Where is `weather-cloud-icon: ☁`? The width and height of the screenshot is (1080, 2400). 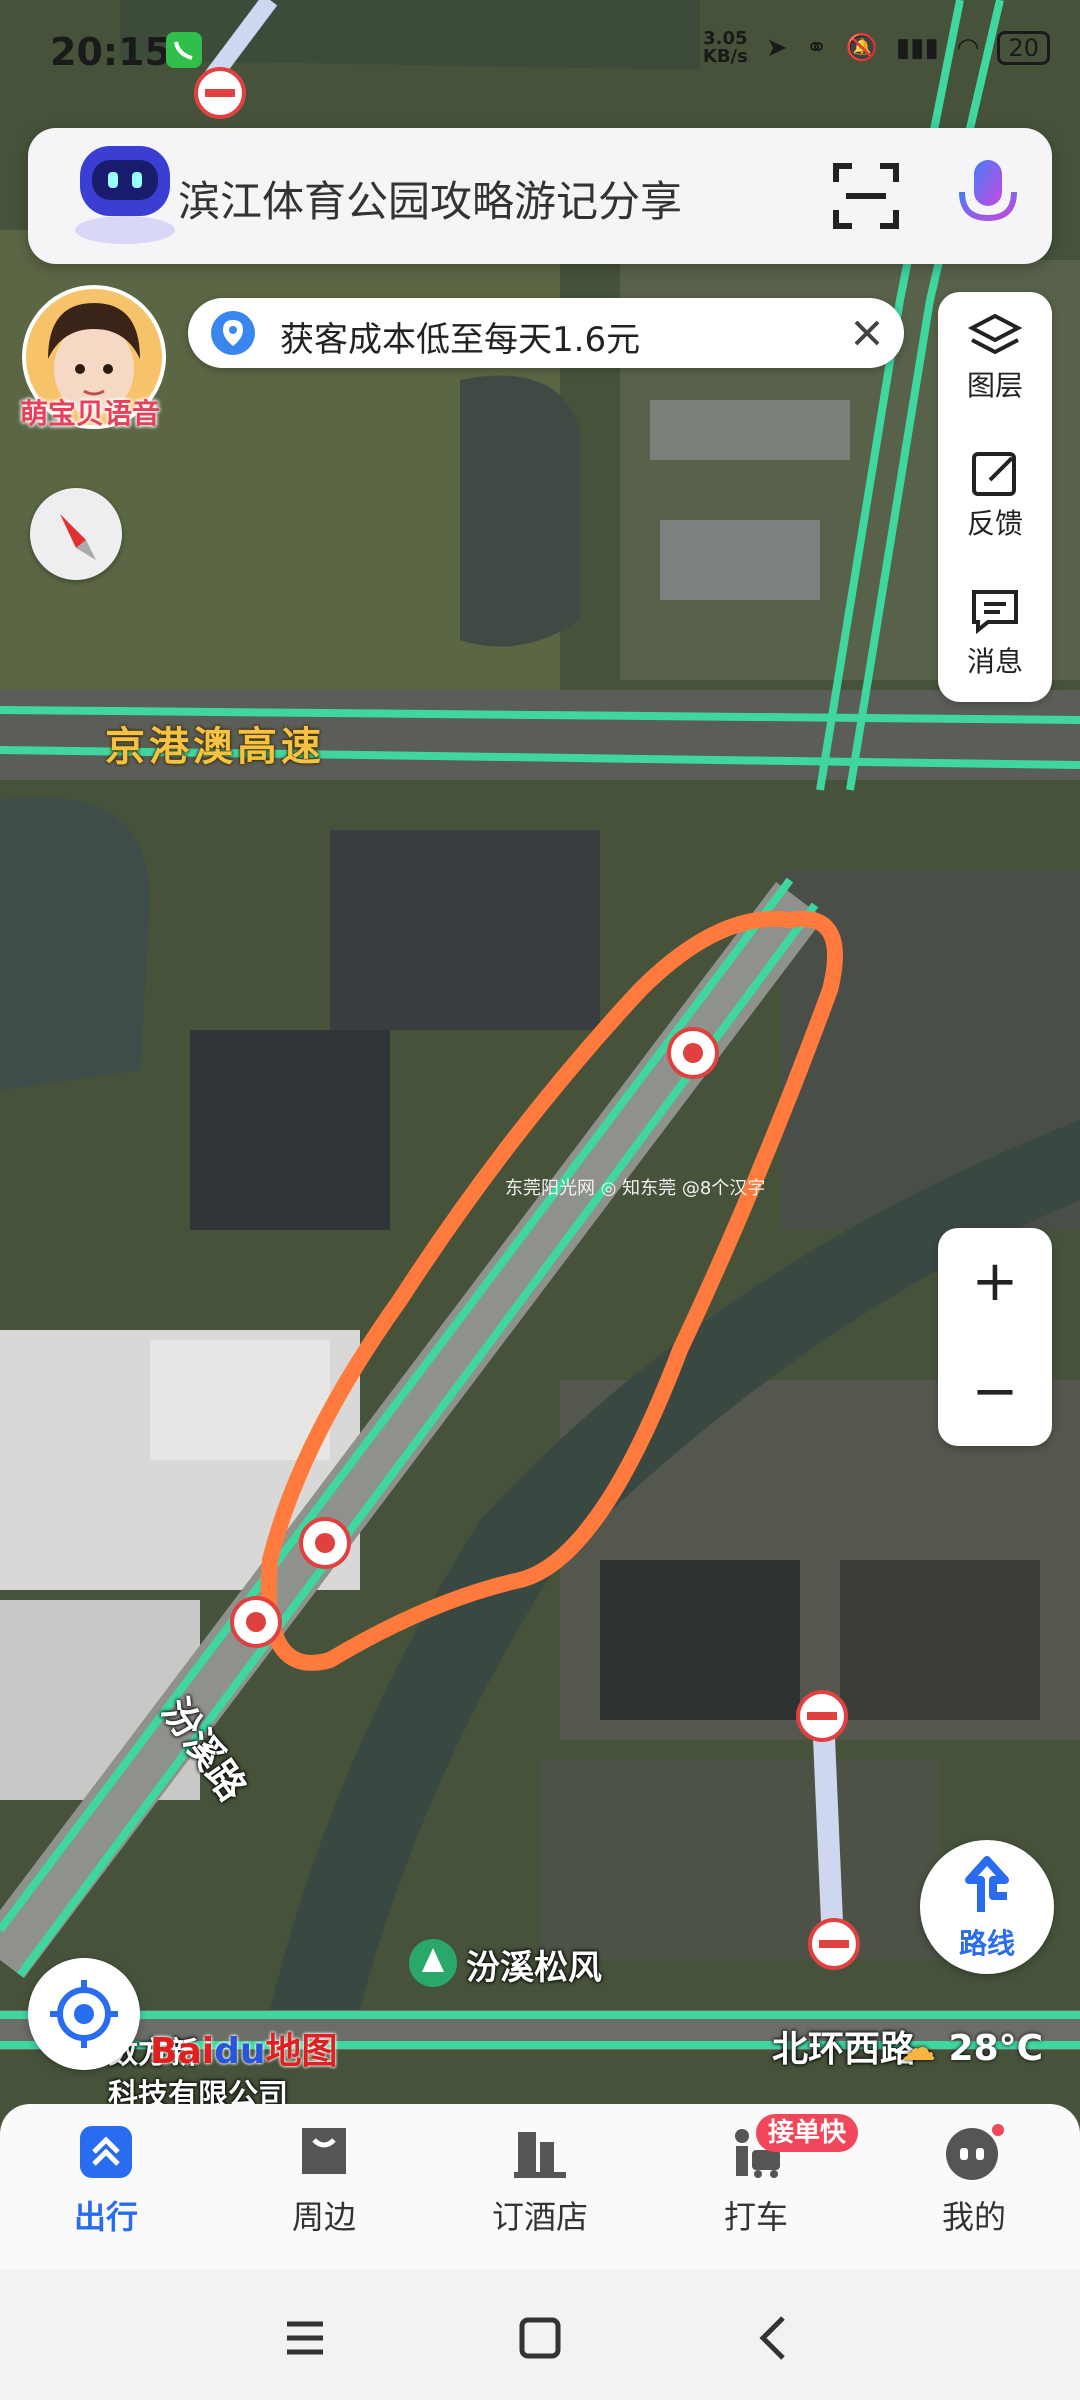
weather-cloud-icon: ☁ is located at coordinates (918, 2048).